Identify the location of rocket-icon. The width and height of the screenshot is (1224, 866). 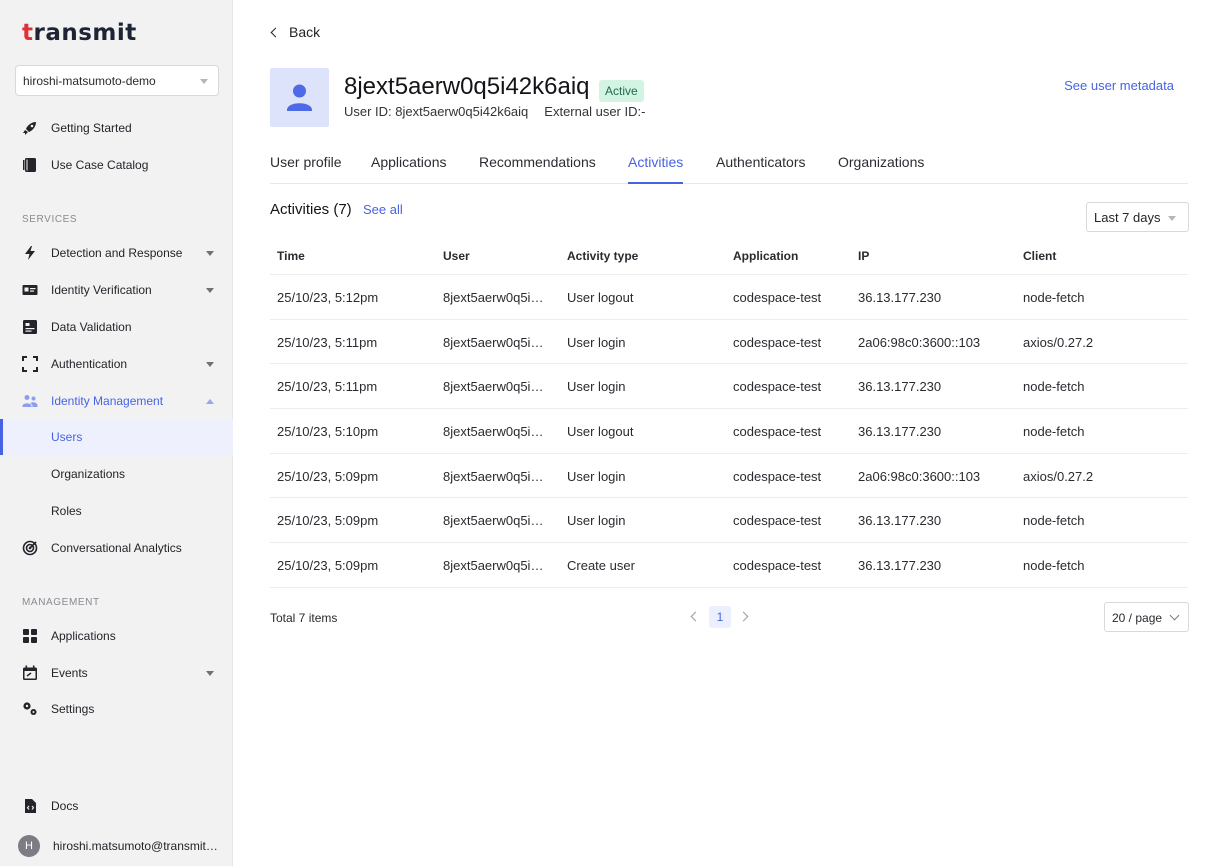
(29, 128).